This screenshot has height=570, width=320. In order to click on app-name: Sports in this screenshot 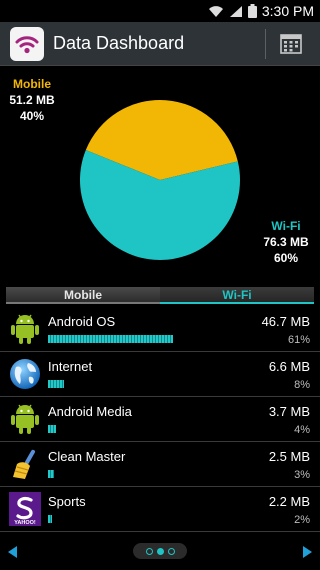, I will do `click(67, 501)`.